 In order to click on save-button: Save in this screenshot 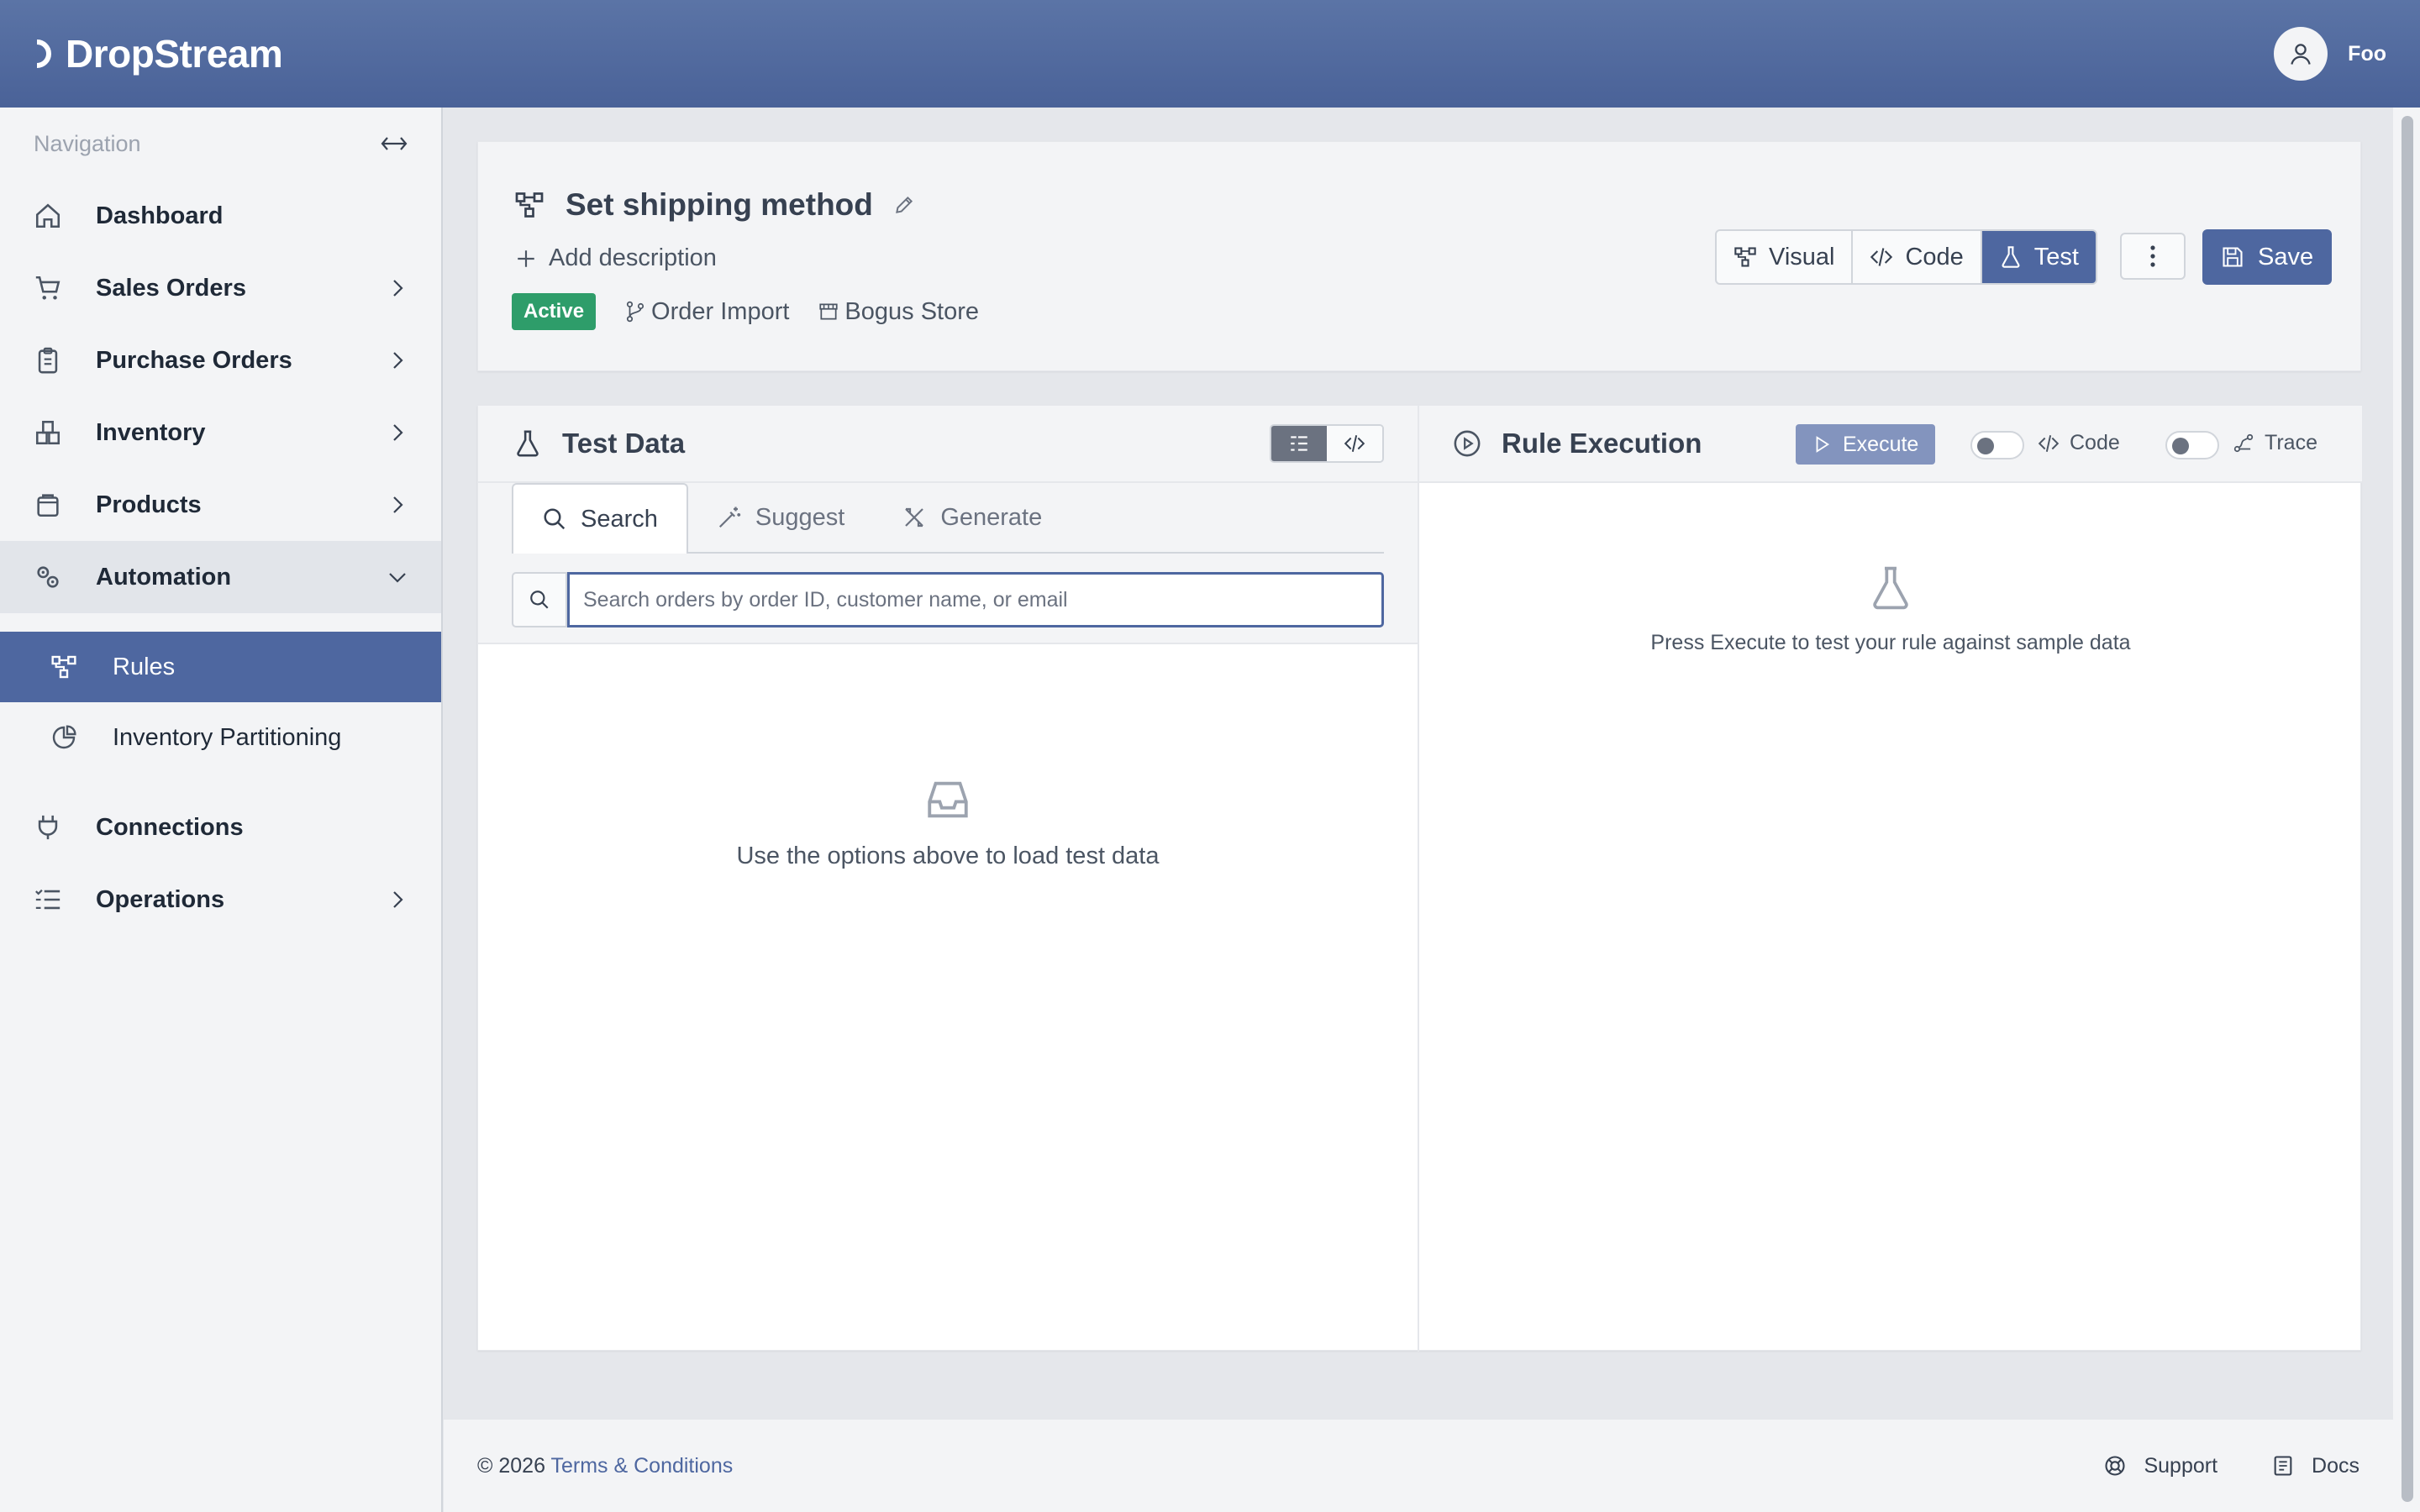, I will do `click(2268, 257)`.